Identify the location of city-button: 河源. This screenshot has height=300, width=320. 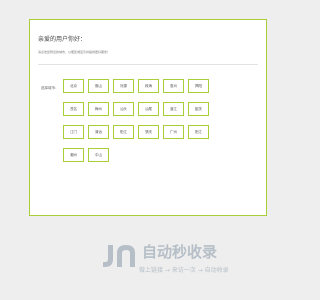
(123, 86).